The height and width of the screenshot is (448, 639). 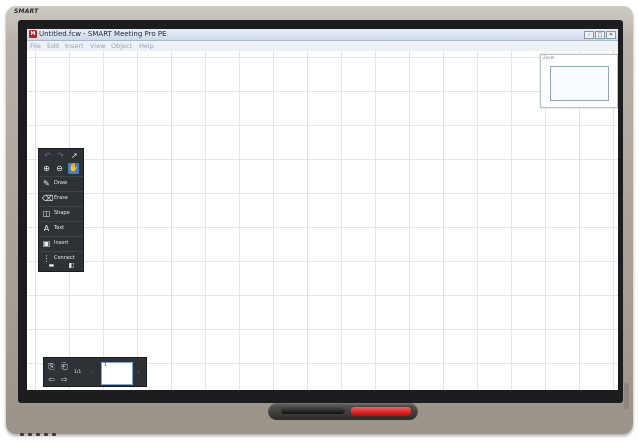 What do you see at coordinates (50, 435) in the screenshot?
I see `front-control-panel` at bounding box center [50, 435].